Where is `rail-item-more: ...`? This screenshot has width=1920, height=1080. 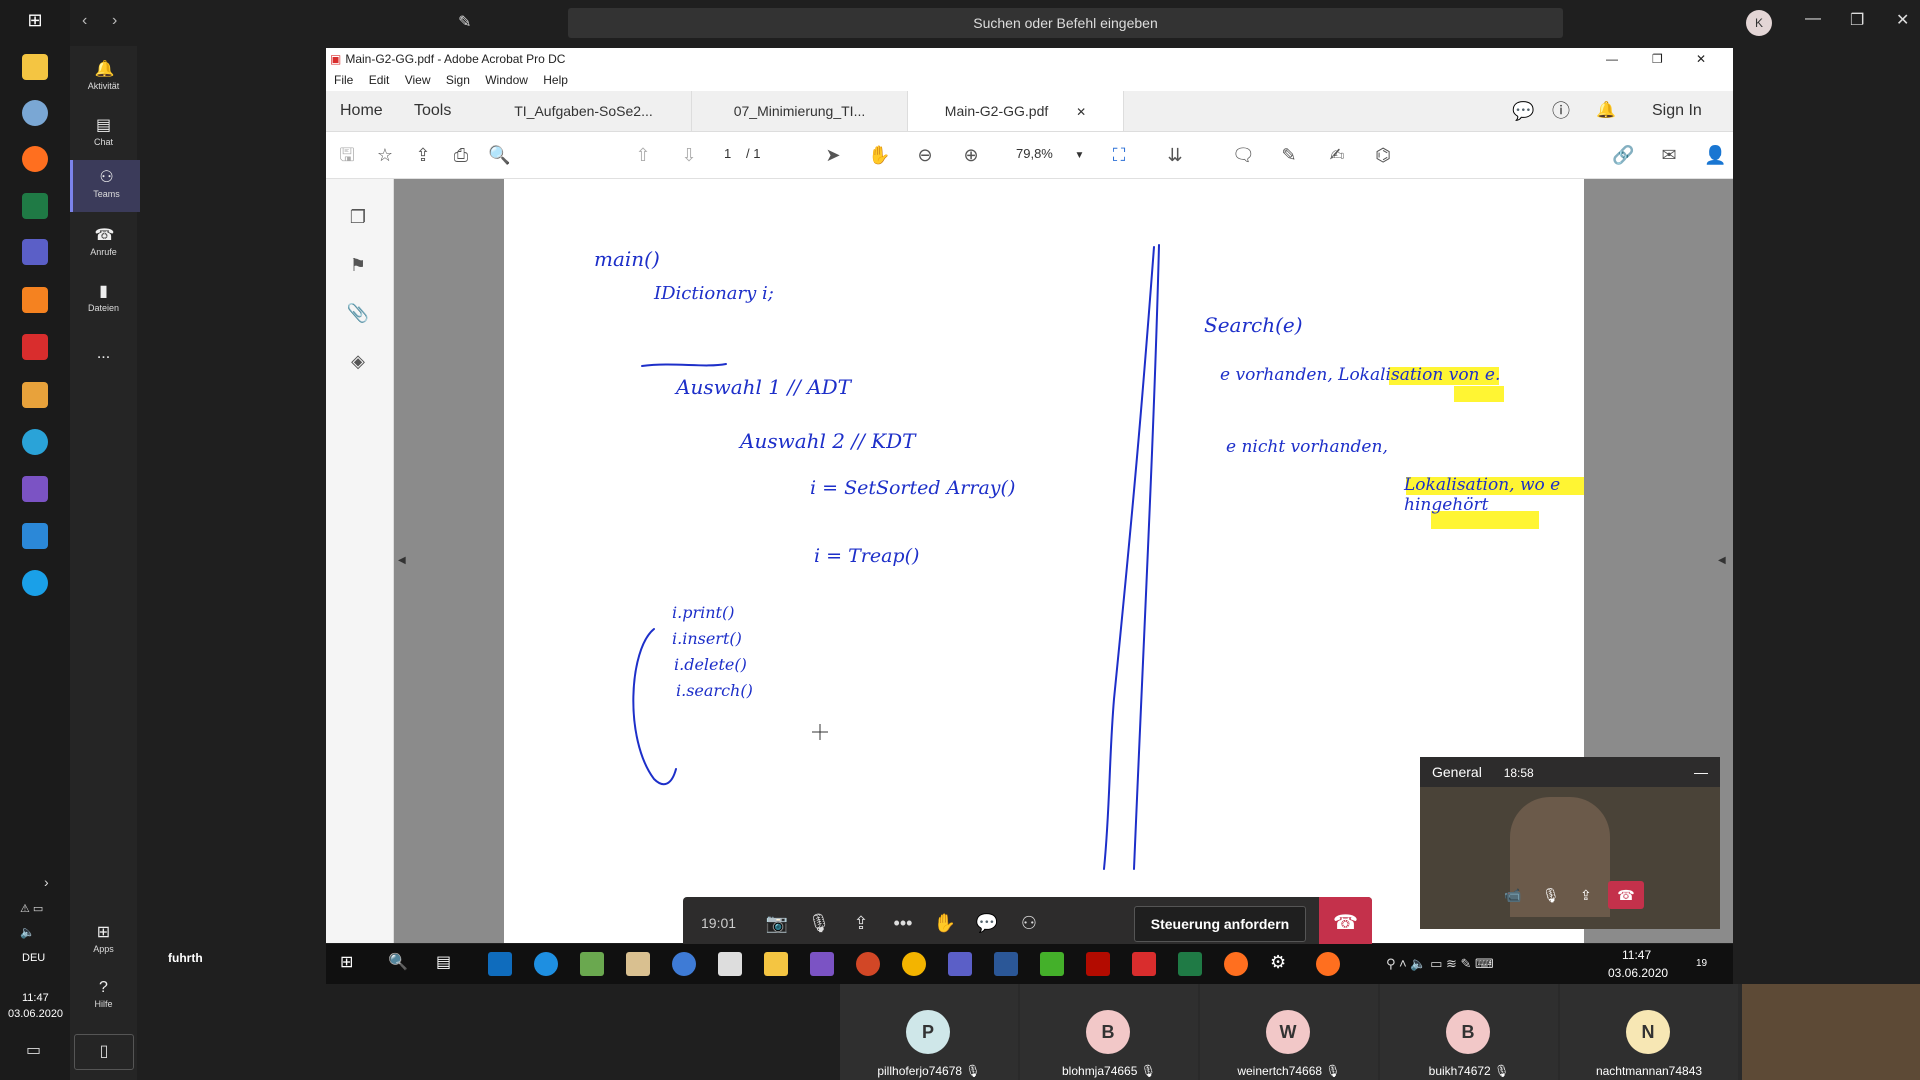 rail-item-more: ... is located at coordinates (103, 362).